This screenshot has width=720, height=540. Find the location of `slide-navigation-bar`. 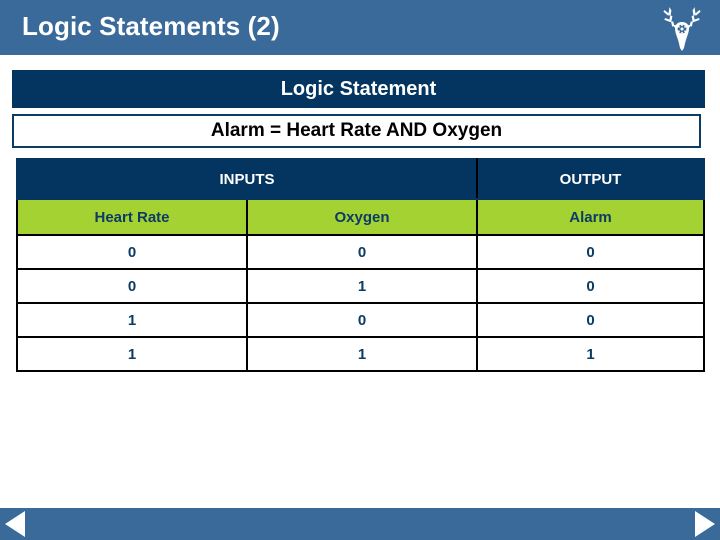

slide-navigation-bar is located at coordinates (360, 524).